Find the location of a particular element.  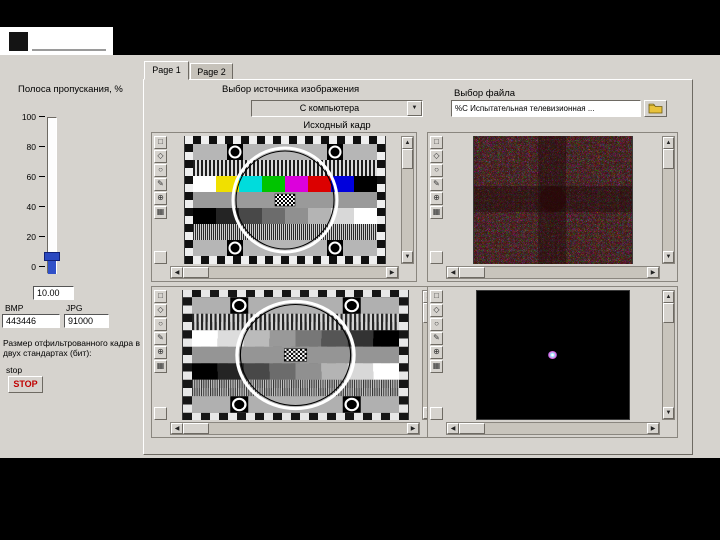

filtered-image-viewer: □ ◇ ○ ✎ ⊕ ▦ ◀ ▶ is located at coordinates (294, 362).